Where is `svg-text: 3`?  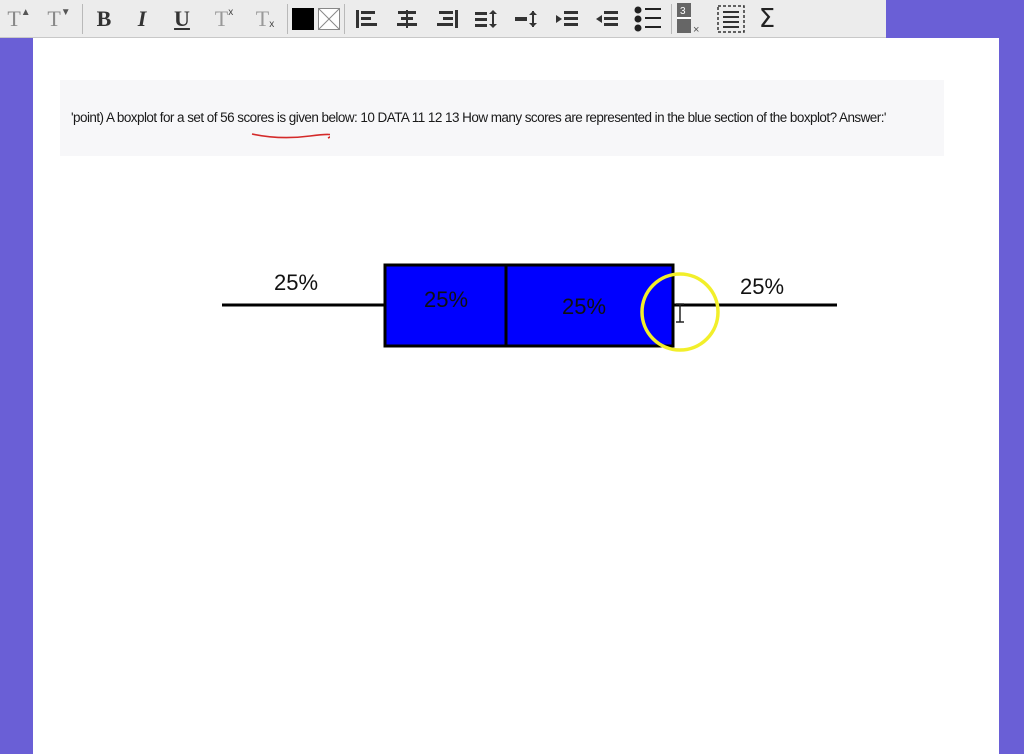 svg-text: 3 is located at coordinates (683, 11).